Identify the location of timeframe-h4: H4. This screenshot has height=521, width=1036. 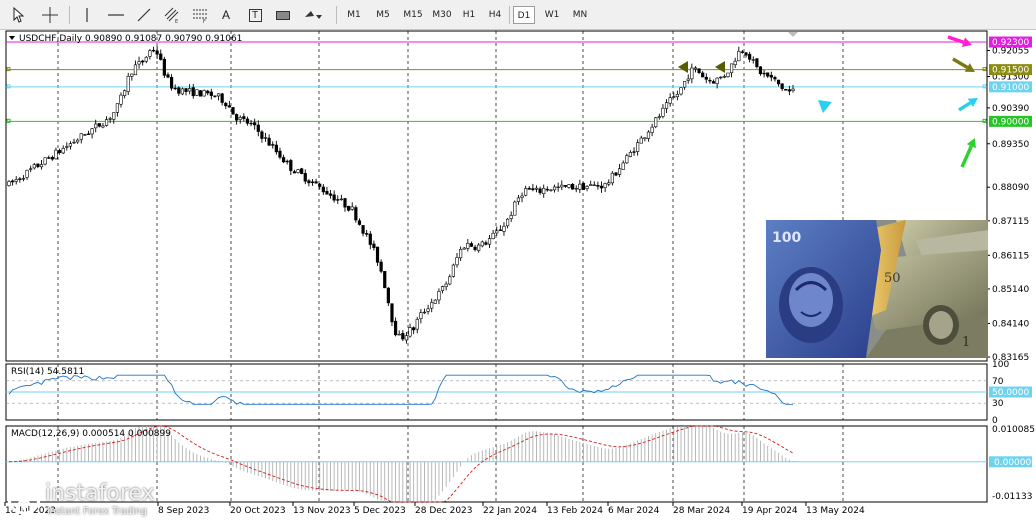
(495, 15).